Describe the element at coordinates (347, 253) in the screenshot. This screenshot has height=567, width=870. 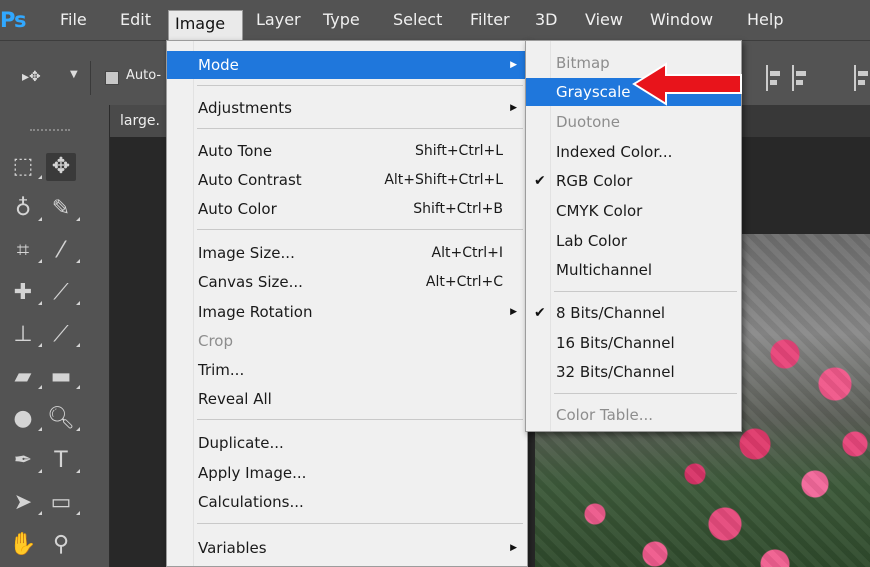
I see `menu-item-image-size: Image Size... Alt+Ctrl+I` at that location.